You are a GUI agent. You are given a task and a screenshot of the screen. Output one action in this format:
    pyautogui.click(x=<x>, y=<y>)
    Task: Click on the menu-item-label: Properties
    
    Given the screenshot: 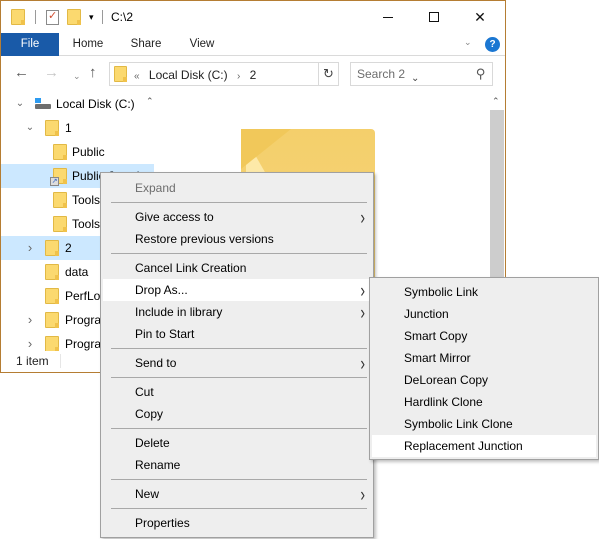 What is the action you would take?
    pyautogui.click(x=162, y=523)
    